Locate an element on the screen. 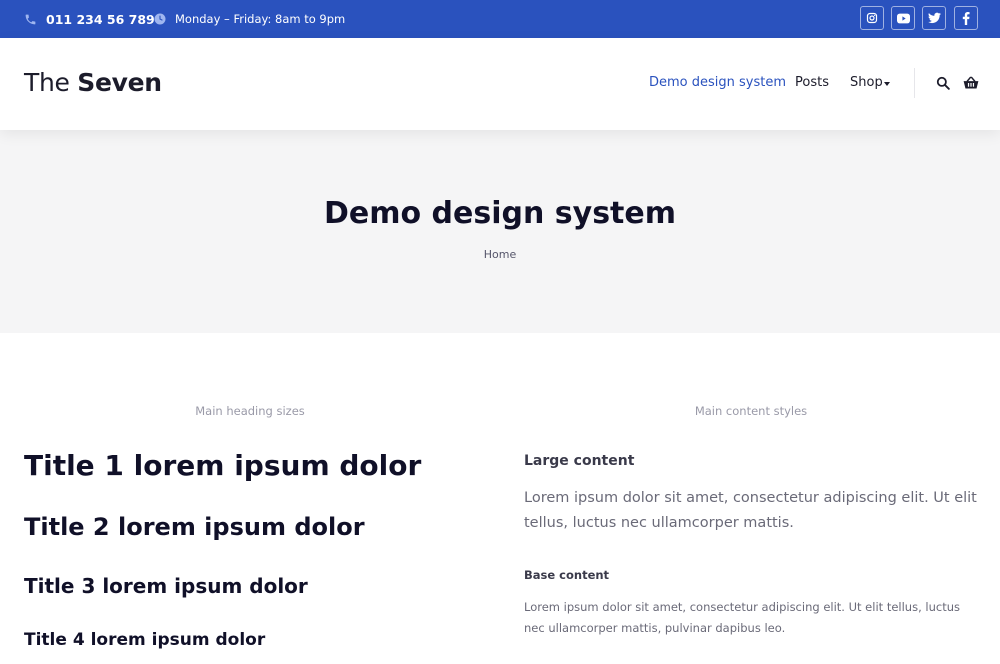  hours-info: Monday – Friday: 8am to 9pm is located at coordinates (249, 19).